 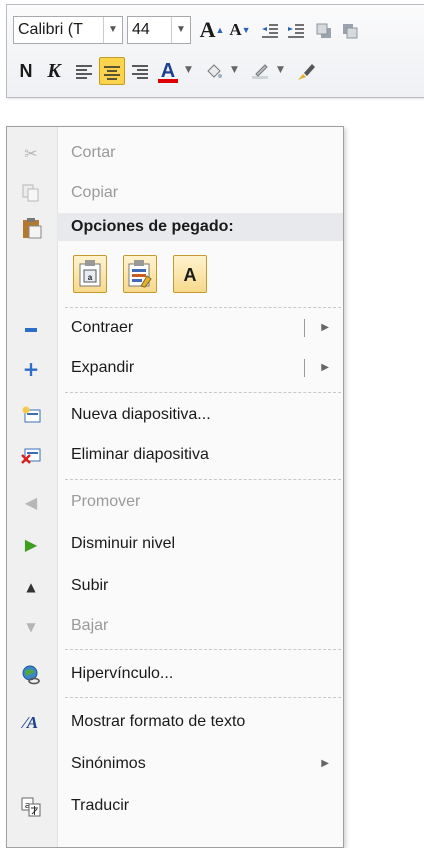 I want to click on menu-item-sinonimos: Sinónimos ▶, so click(x=175, y=764).